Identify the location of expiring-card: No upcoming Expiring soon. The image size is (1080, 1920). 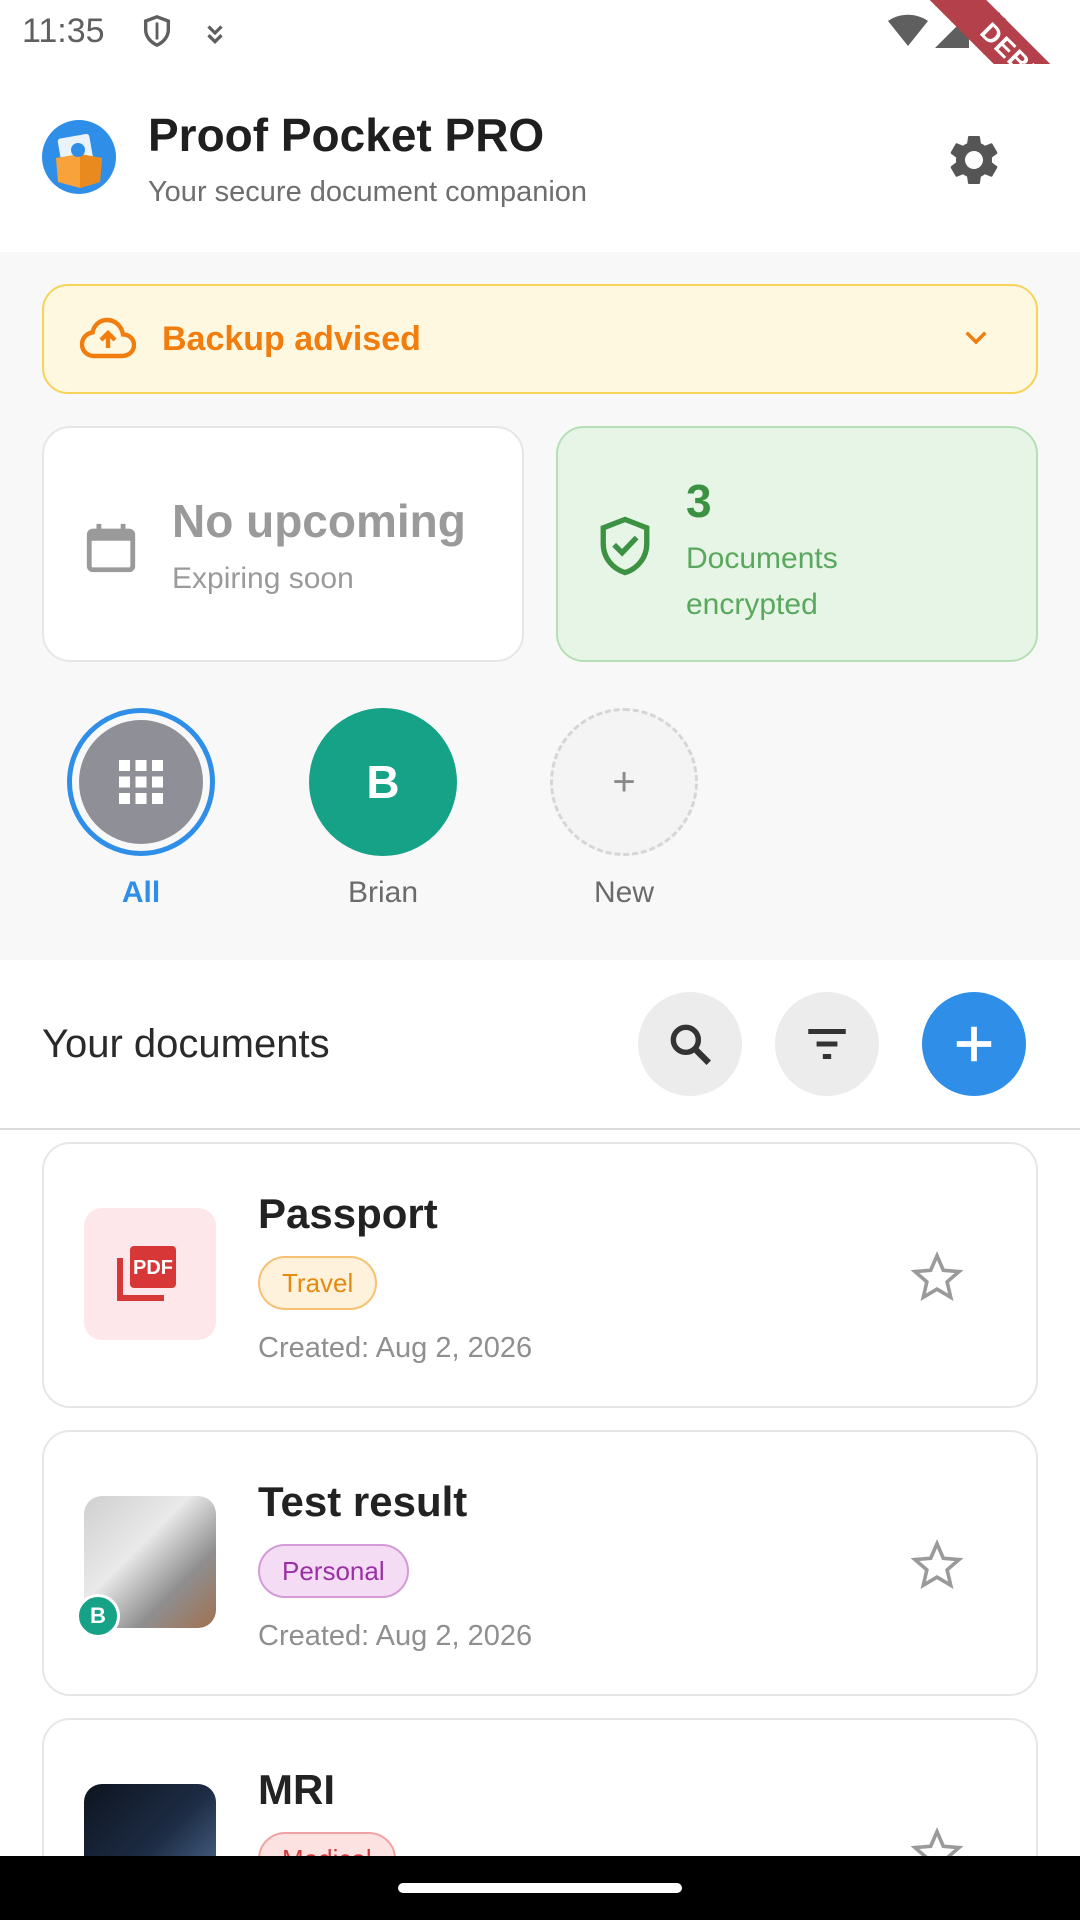
(283, 544).